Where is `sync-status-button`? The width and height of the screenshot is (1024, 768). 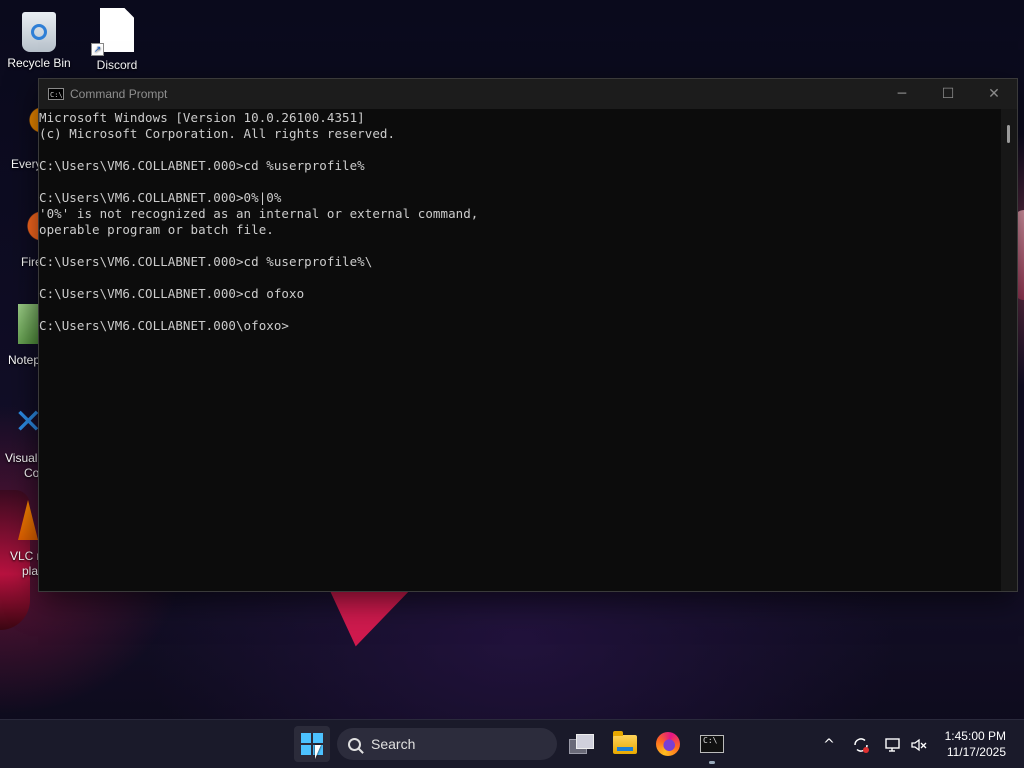
sync-status-button is located at coordinates (861, 745).